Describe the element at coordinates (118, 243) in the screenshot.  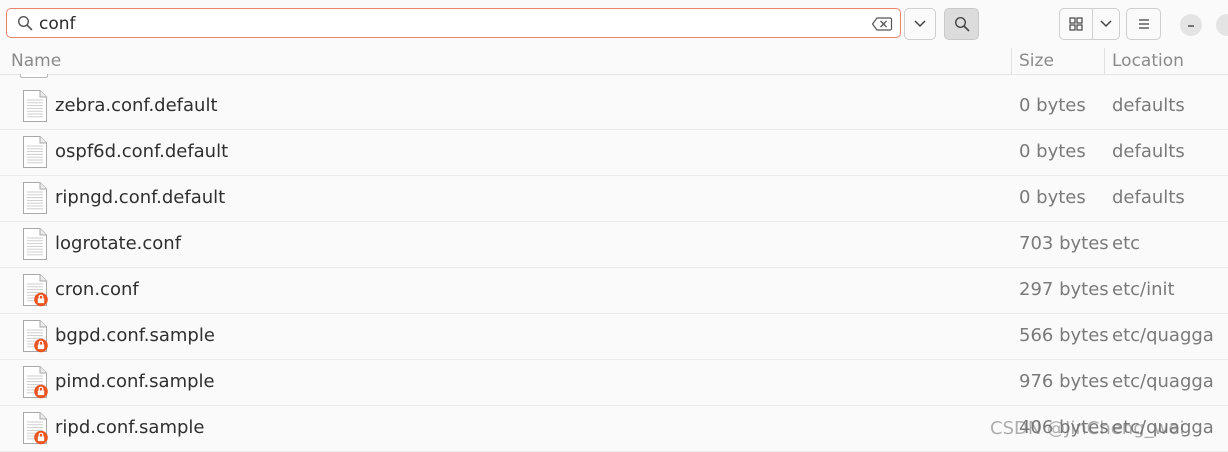
I see `file-name: logrotate.conf` at that location.